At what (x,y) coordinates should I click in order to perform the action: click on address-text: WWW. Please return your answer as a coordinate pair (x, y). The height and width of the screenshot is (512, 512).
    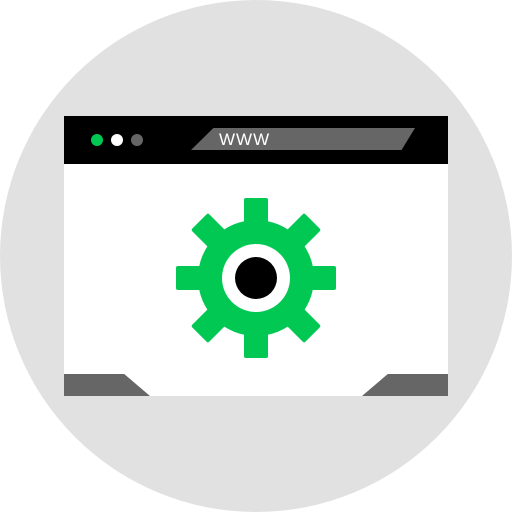
    Looking at the image, I should click on (245, 139).